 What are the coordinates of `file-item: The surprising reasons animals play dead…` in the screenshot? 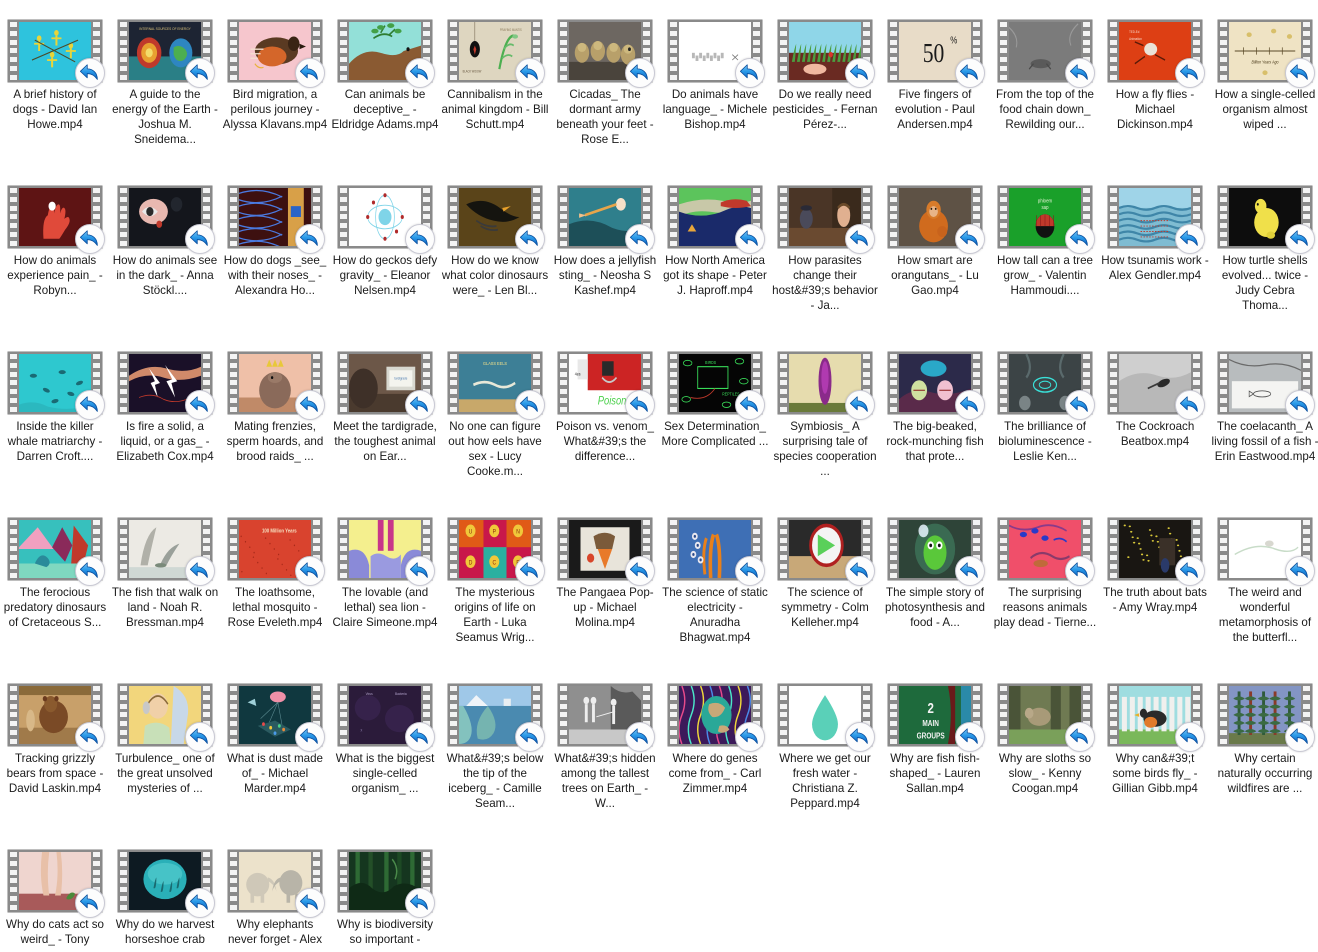 It's located at (1045, 593).